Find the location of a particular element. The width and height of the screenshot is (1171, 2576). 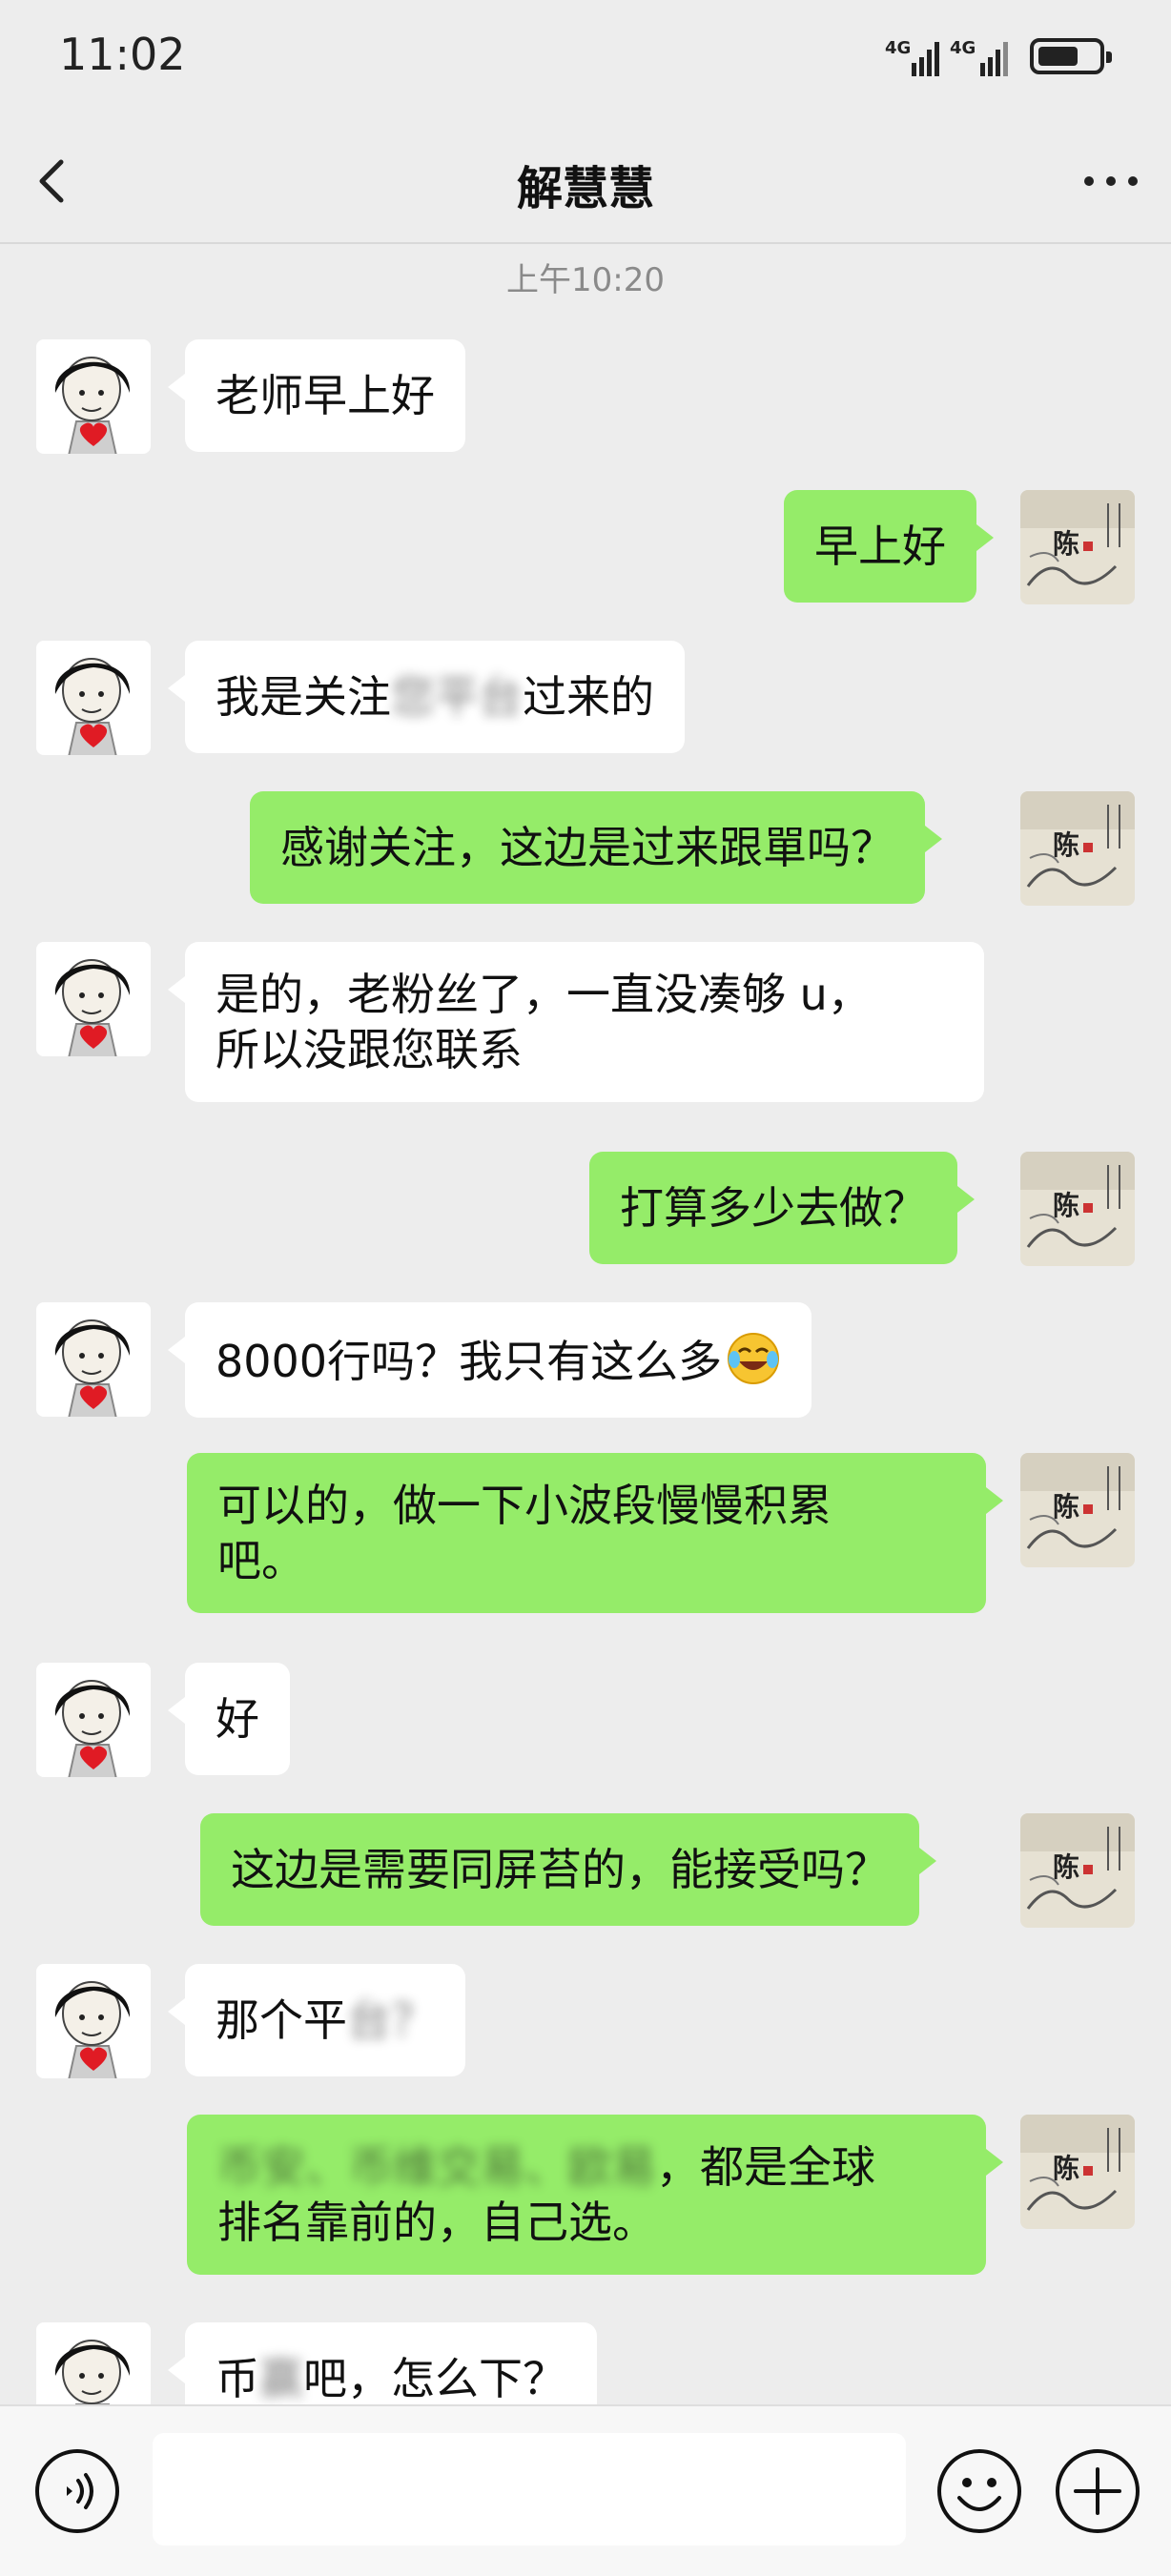

header-divider is located at coordinates (585, 243).